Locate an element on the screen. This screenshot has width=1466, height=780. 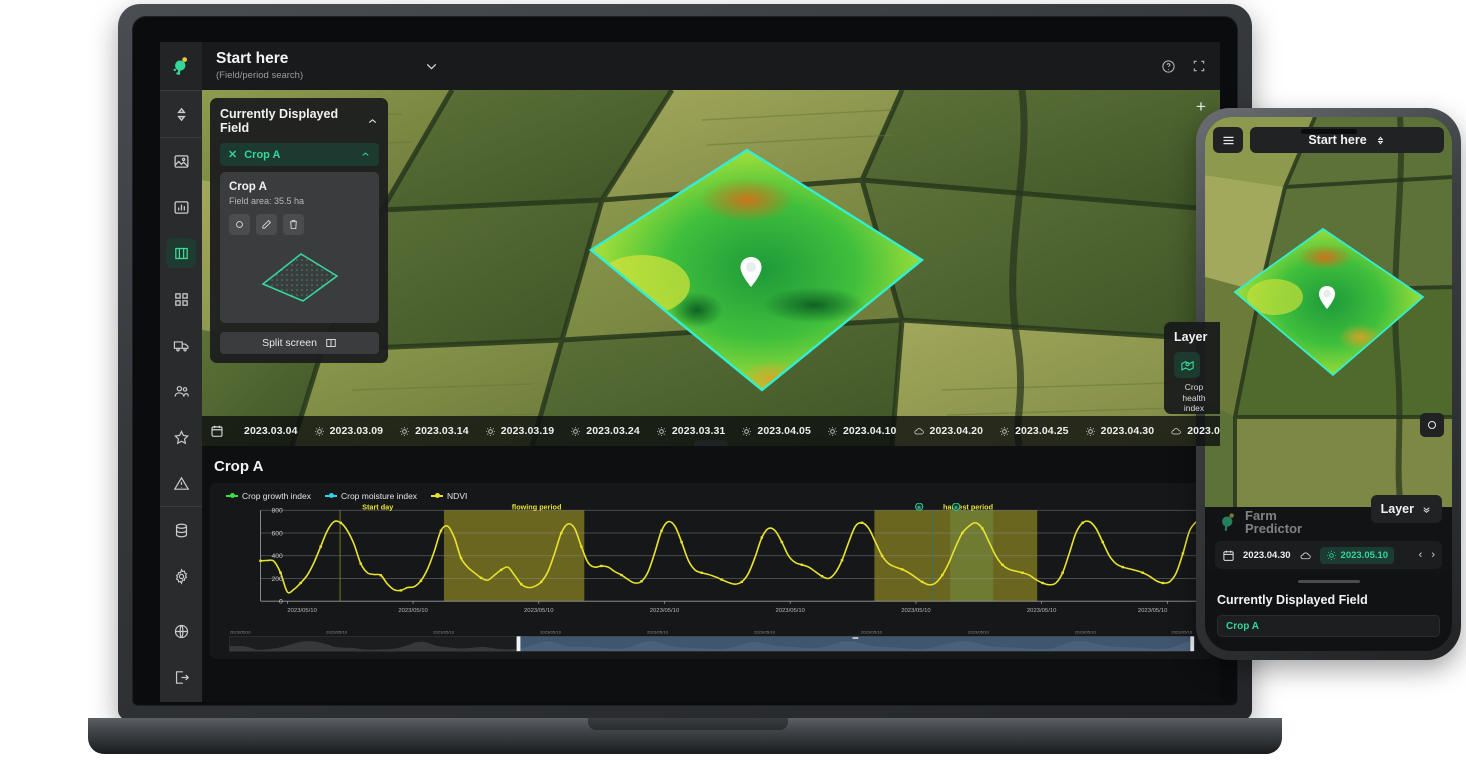
phone-date-bar: 2023.04.30 2023.05.10 ‹ › is located at coordinates (1328, 555).